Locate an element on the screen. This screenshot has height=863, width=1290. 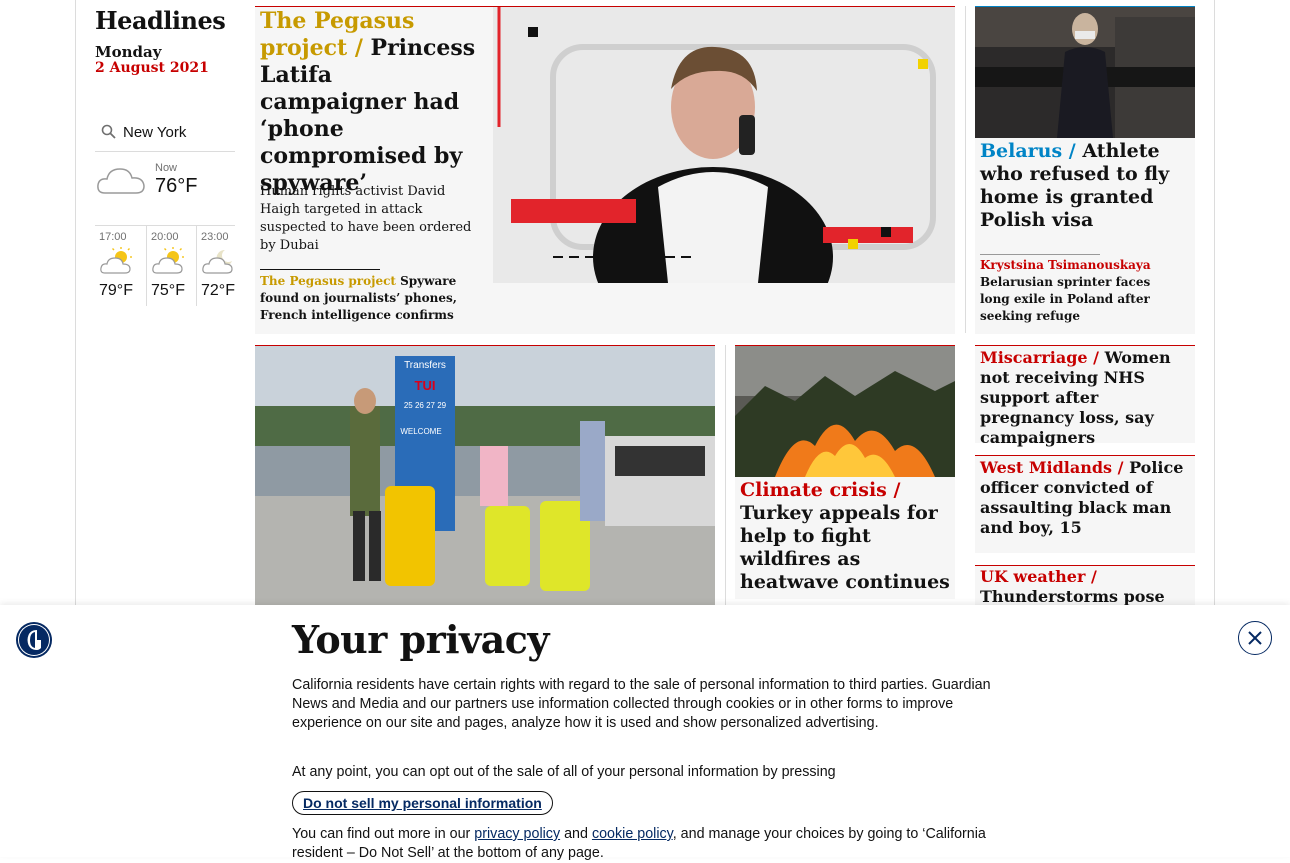
forecast-slot: 20:00 75°F is located at coordinates (169, 266).